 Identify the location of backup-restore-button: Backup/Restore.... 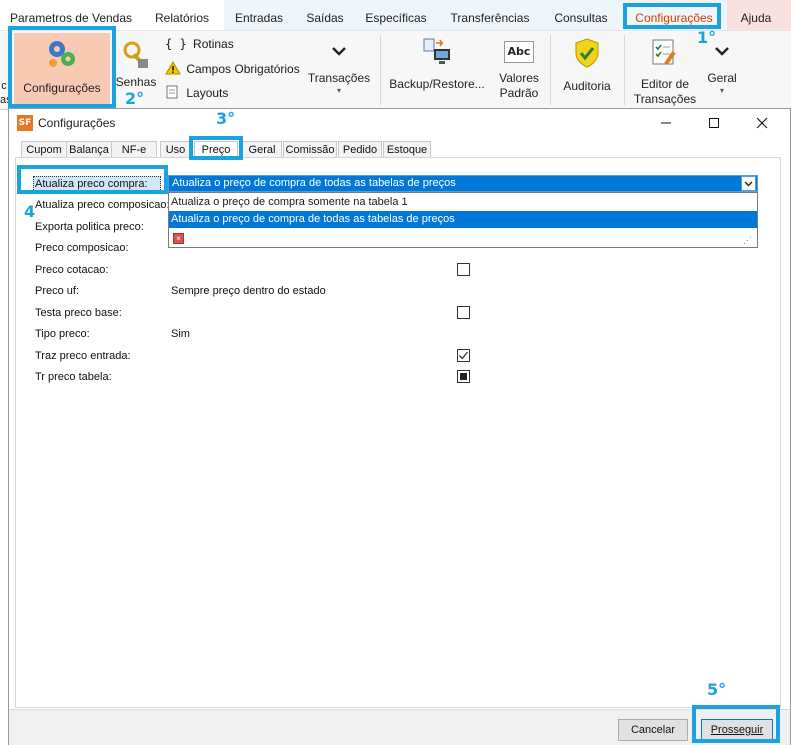
(437, 69).